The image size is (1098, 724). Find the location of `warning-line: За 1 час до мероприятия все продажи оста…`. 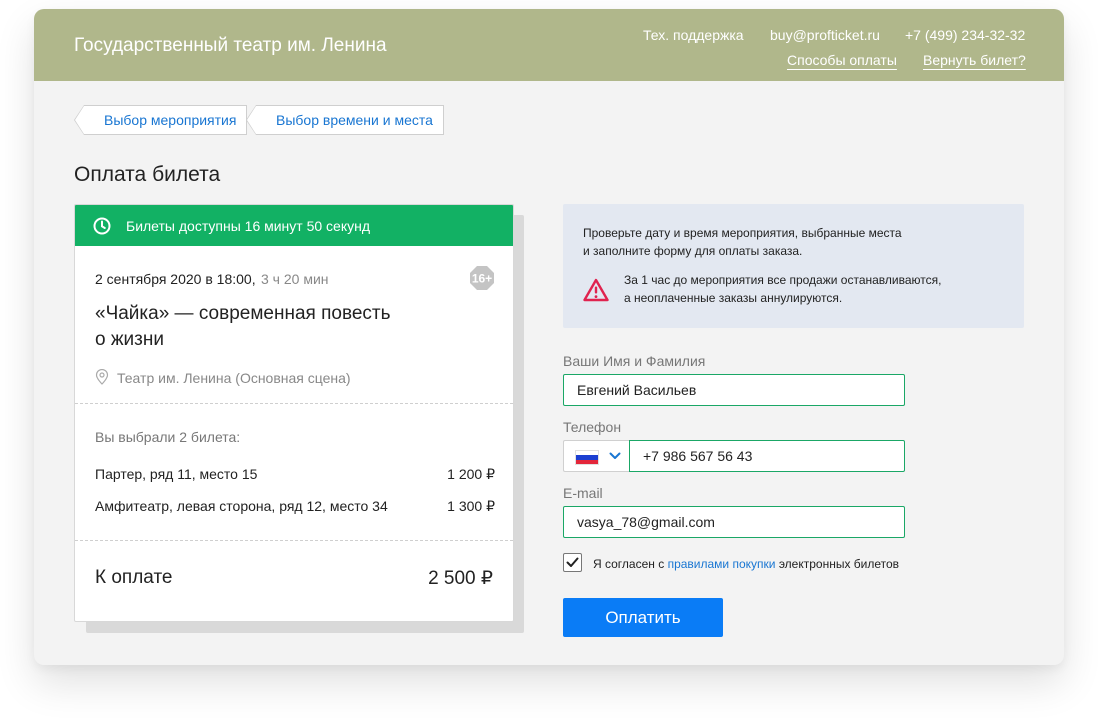

warning-line: За 1 час до мероприятия все продажи оста… is located at coordinates (783, 280).